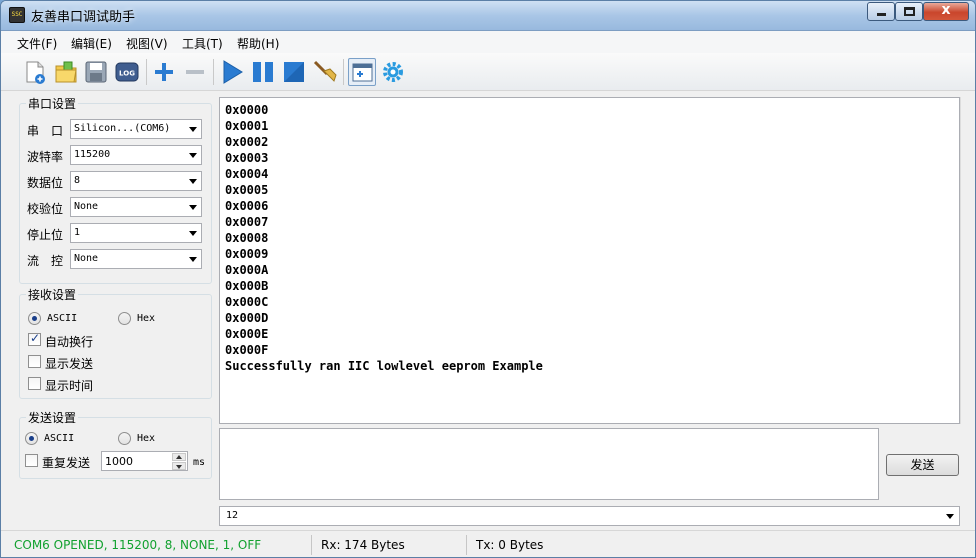  Describe the element at coordinates (247, 254) in the screenshot. I see `receive-line: 0x0009` at that location.